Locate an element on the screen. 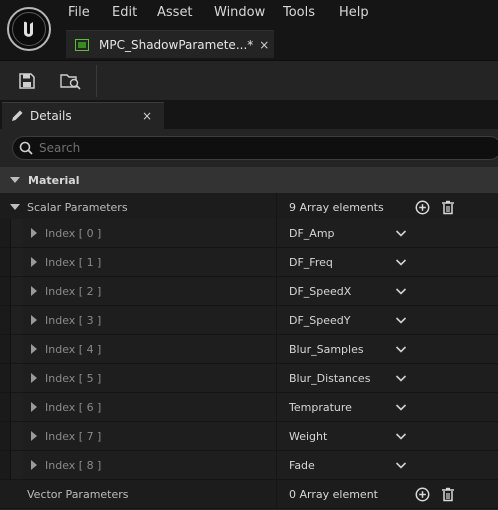 Image resolution: width=498 pixels, height=510 pixels. index-label: Index [ 5 ] is located at coordinates (73, 378).